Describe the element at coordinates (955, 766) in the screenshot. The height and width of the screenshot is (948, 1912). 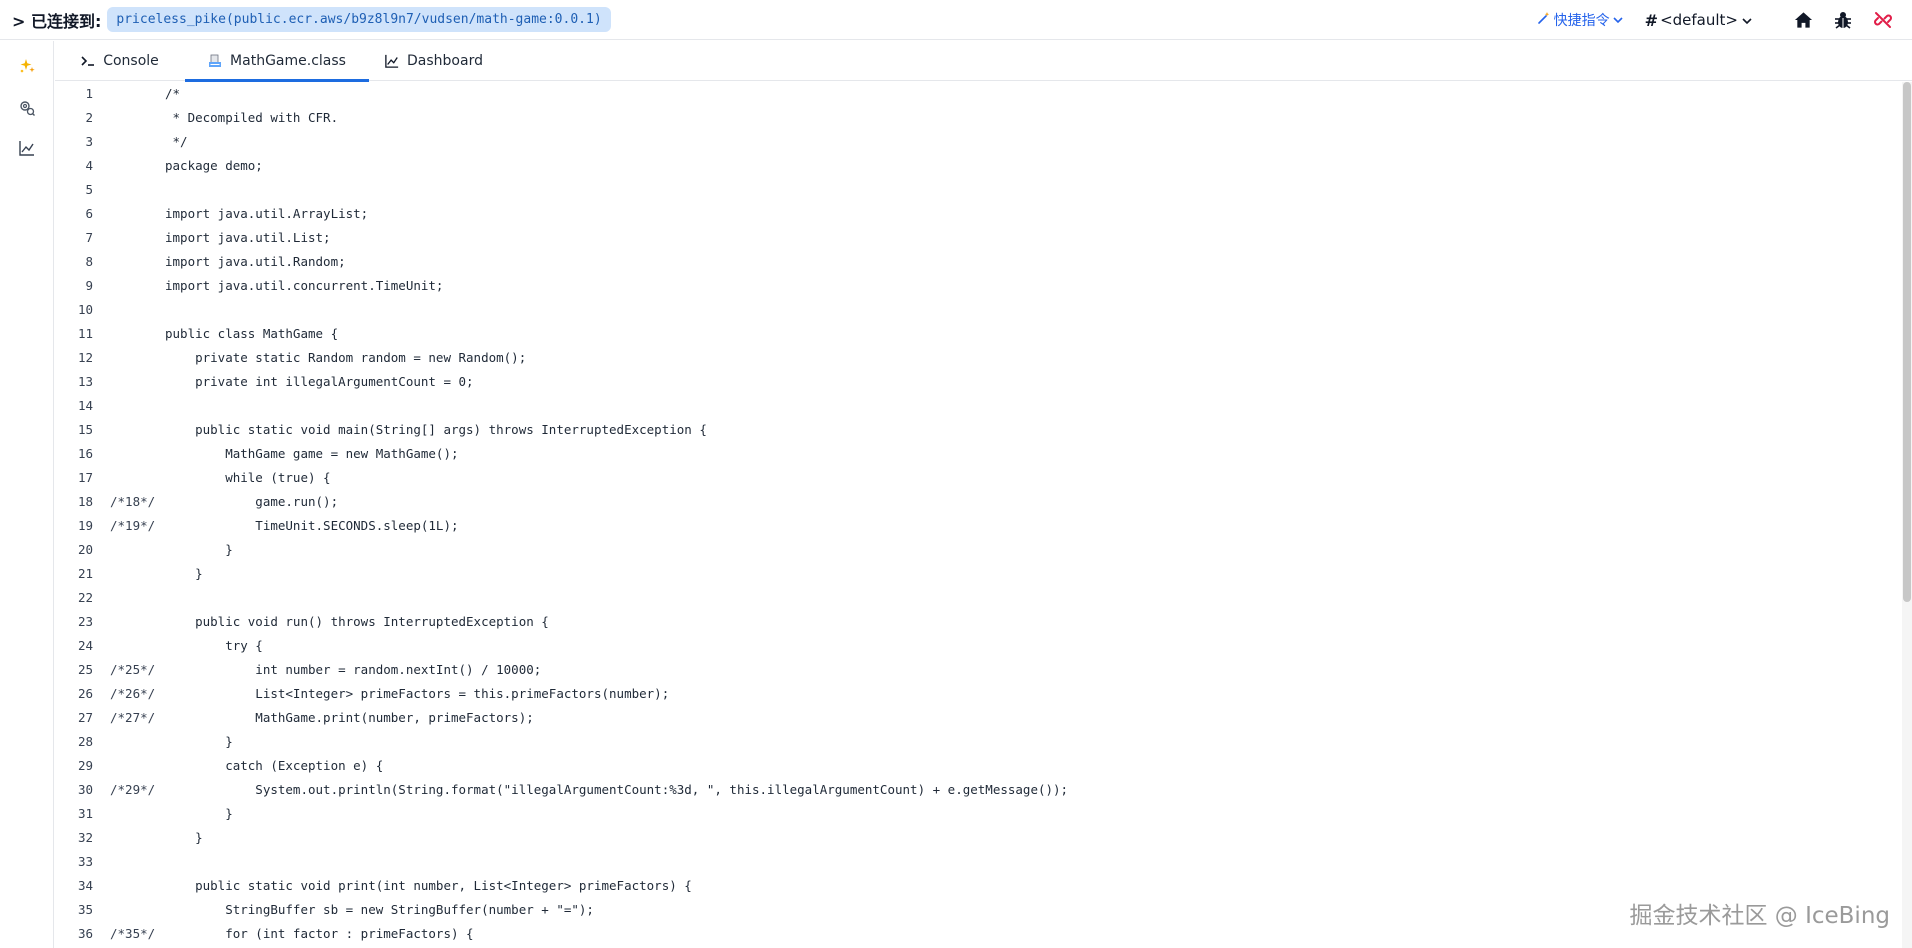
I see `code-line: 29 catch (Exception e) {` at that location.